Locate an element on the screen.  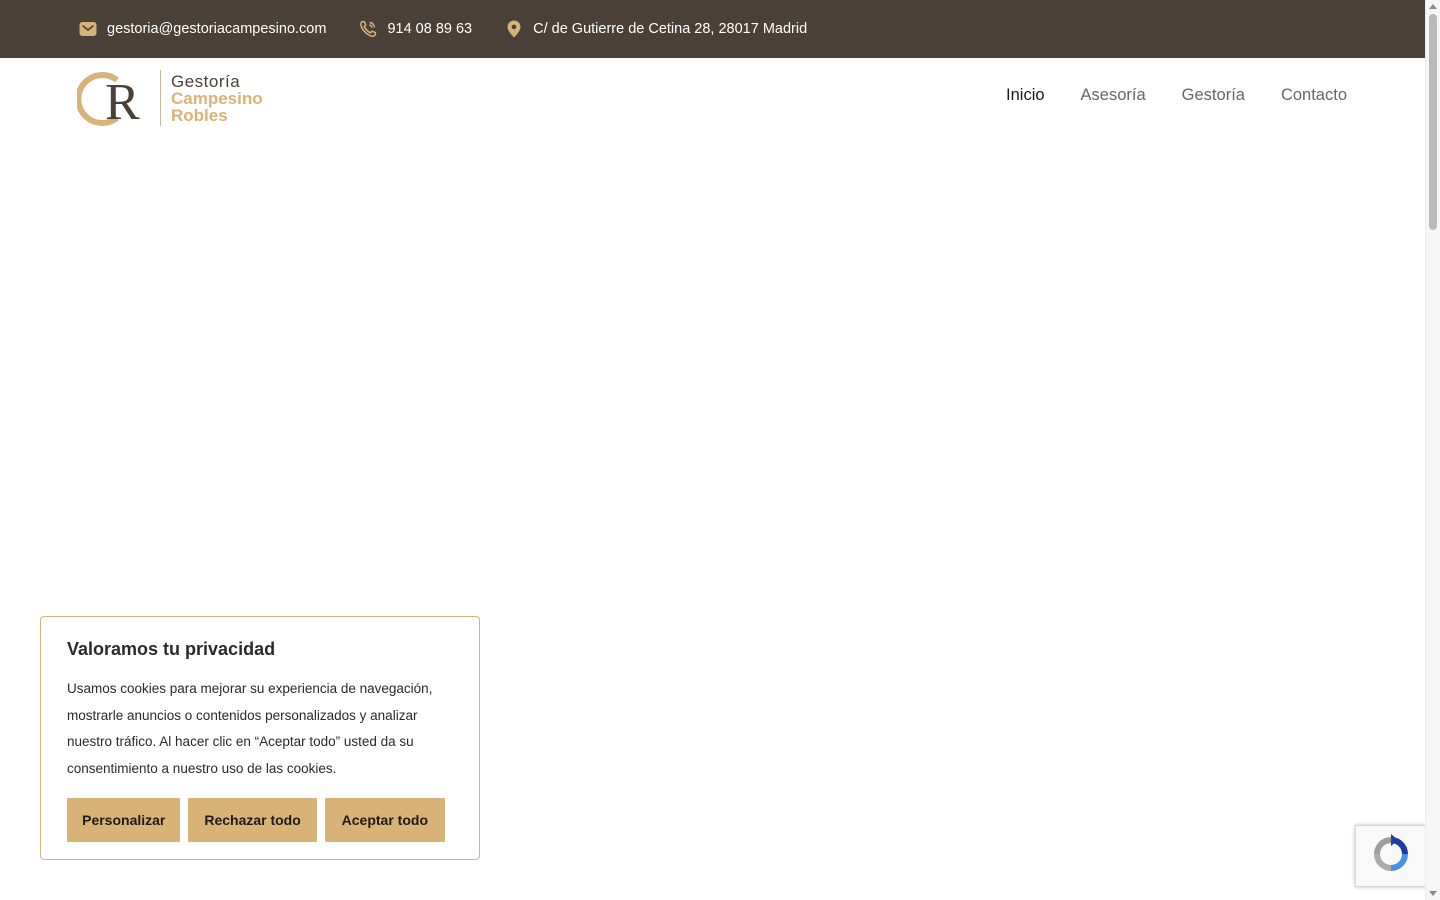
nav-item-gestoria: Gestoría is located at coordinates (1213, 95).